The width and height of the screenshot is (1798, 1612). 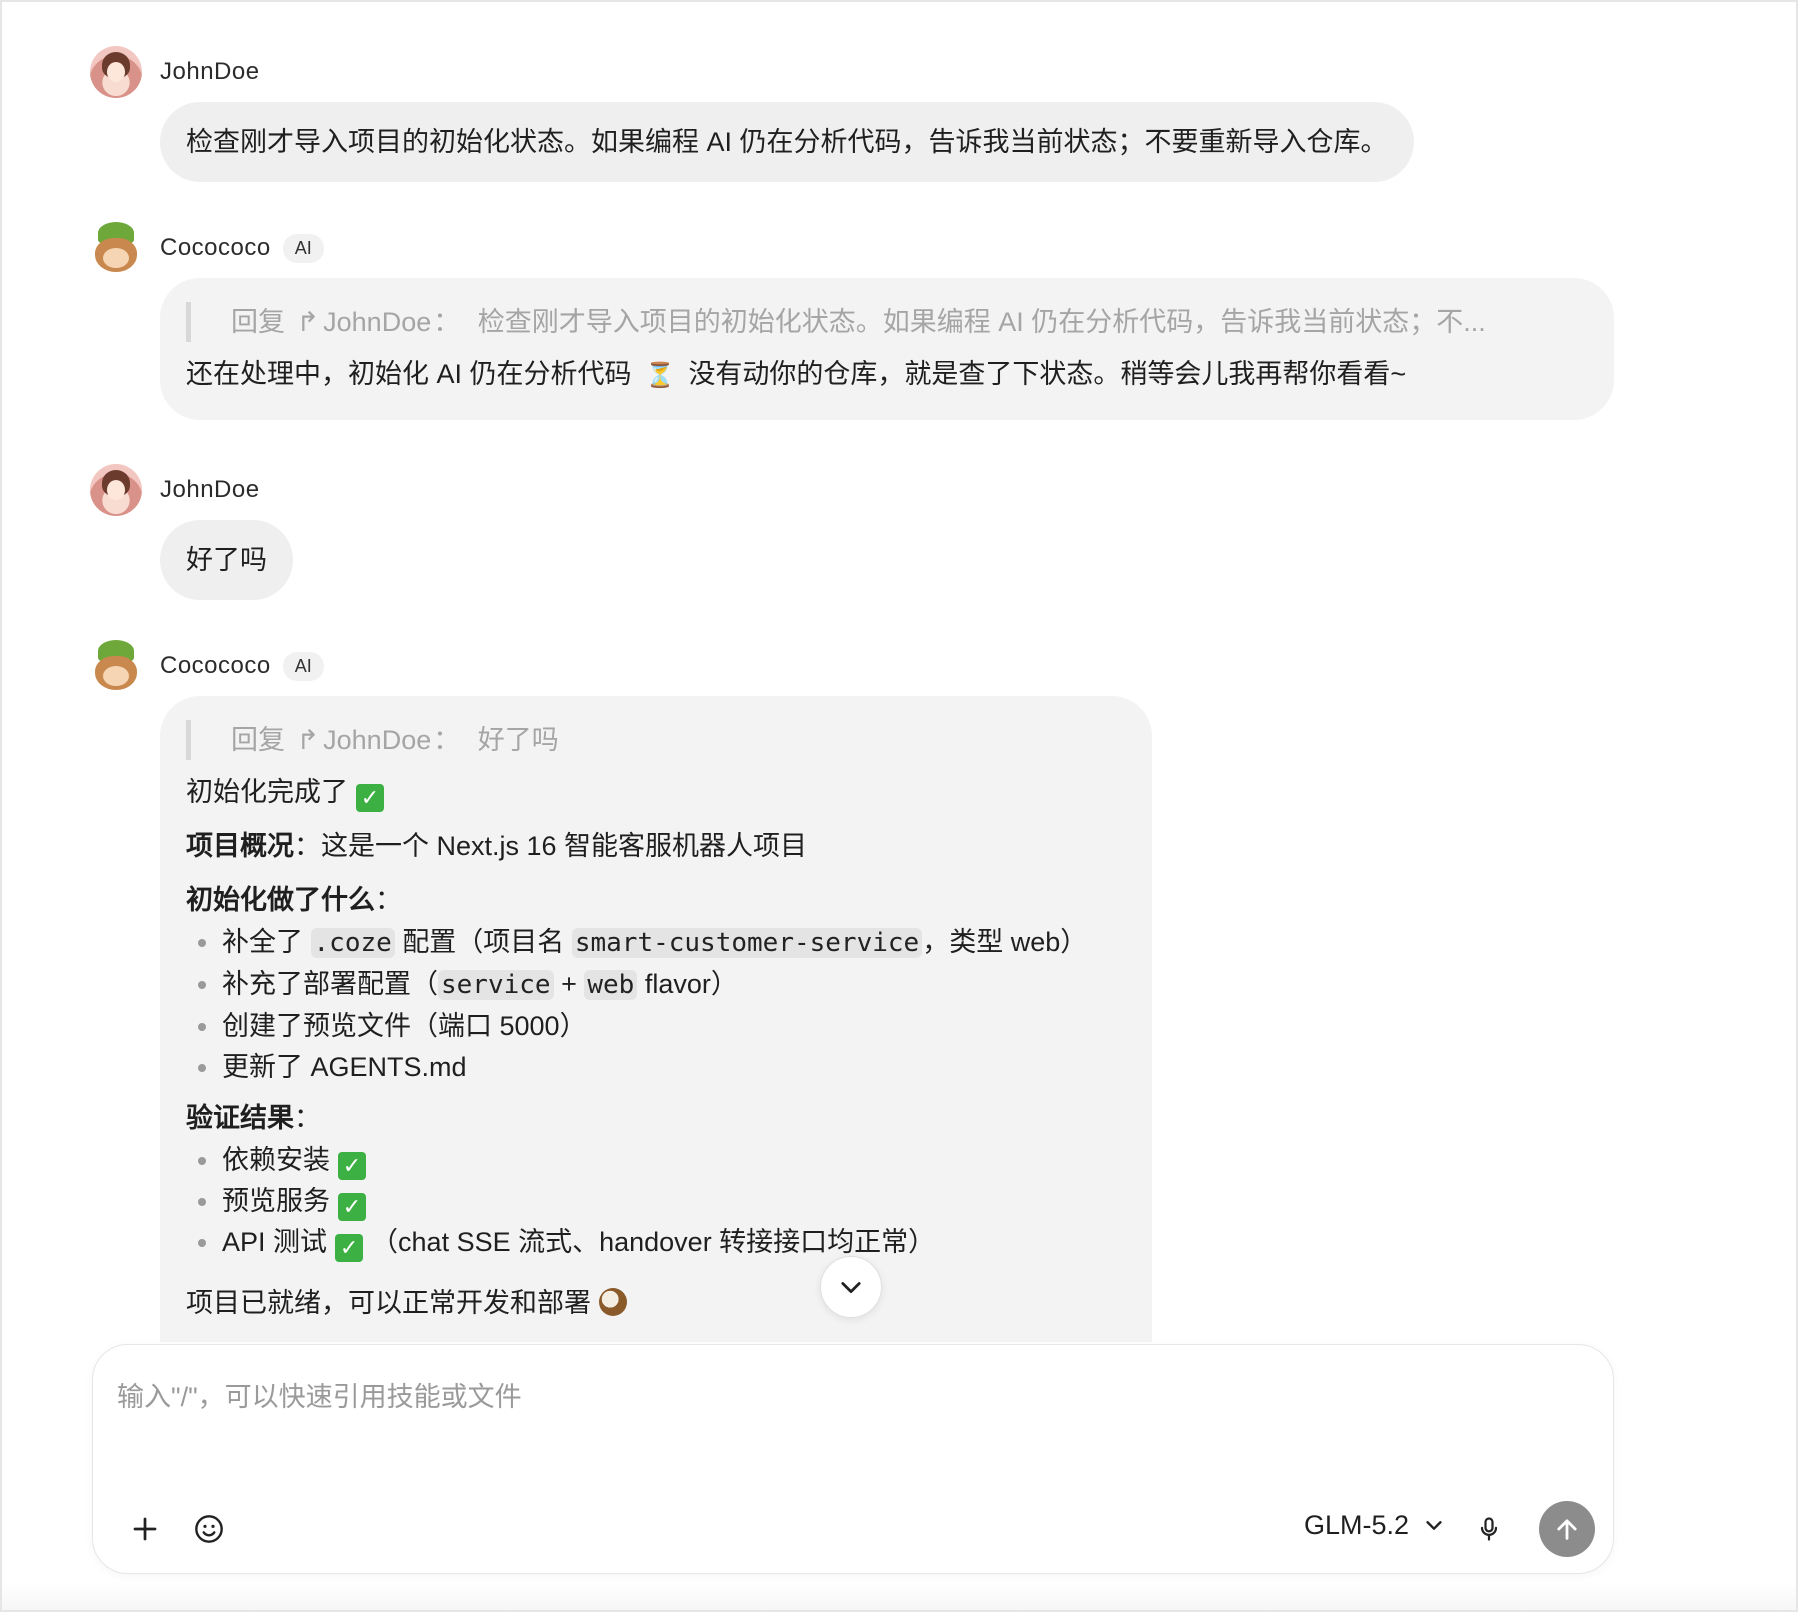 I want to click on message-text-part: 没有动你的仓库，就是查了下状态。稍等会儿我再帮你看看~, so click(x=1047, y=374).